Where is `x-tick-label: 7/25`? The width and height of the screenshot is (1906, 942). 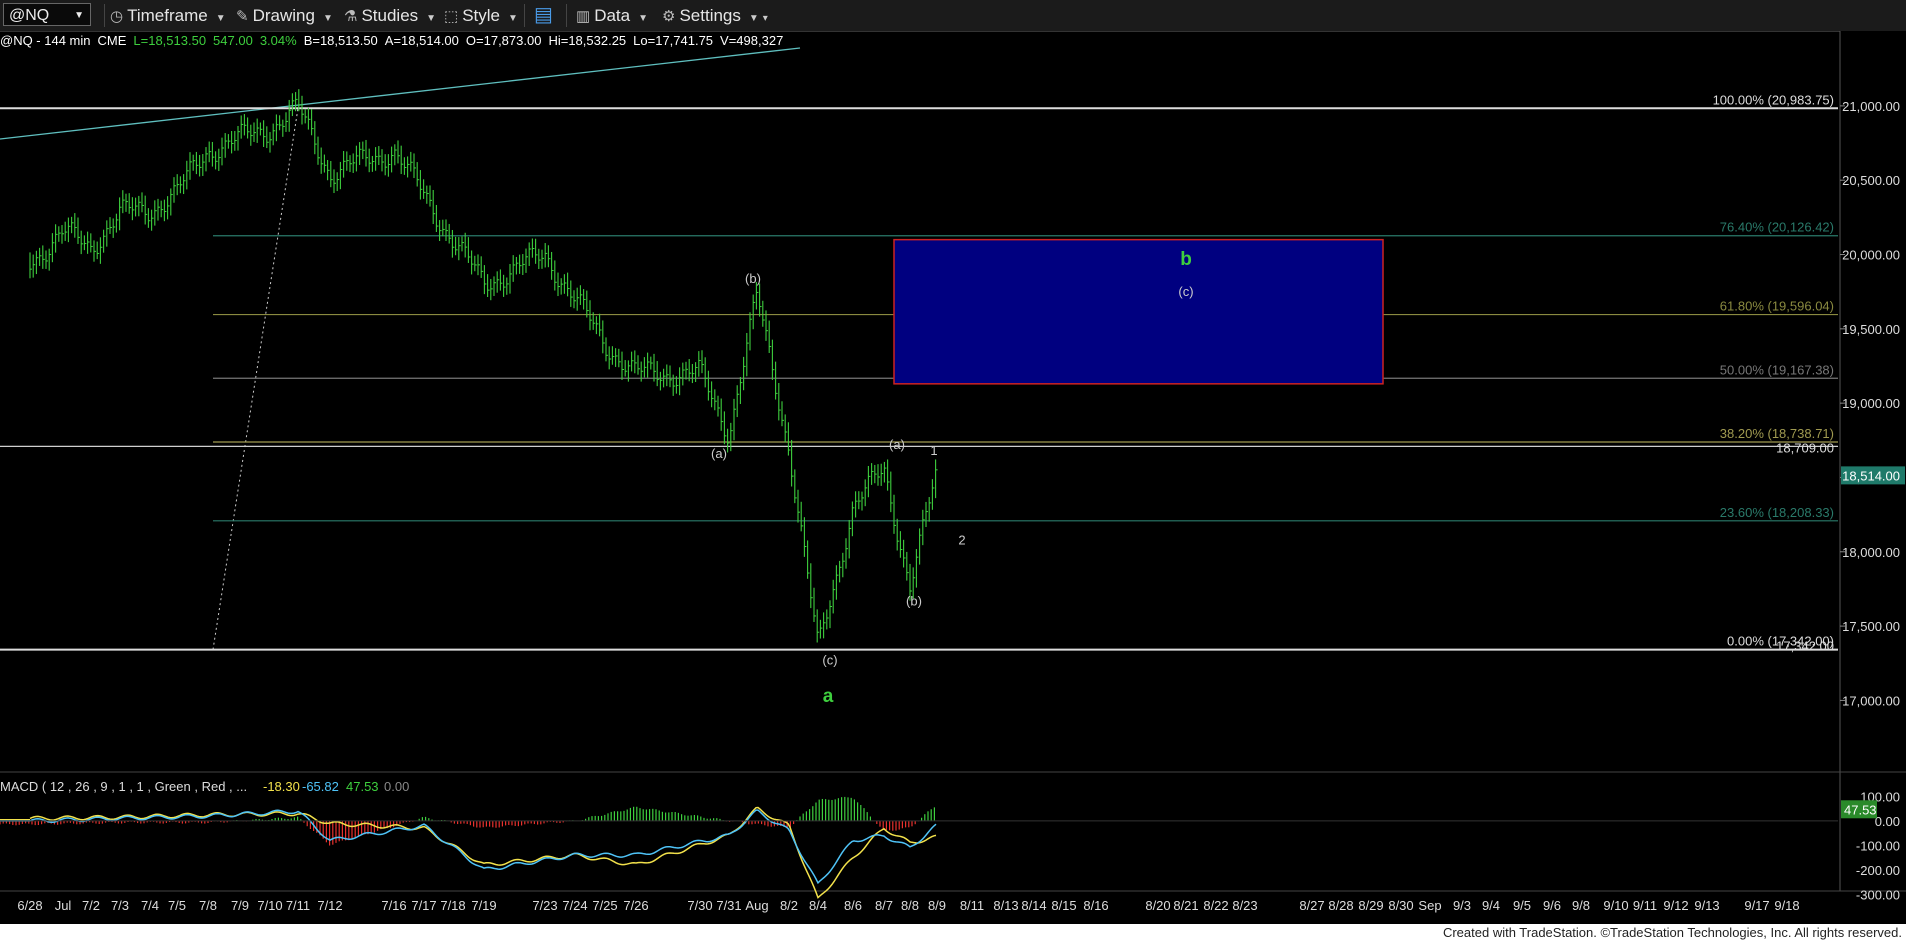
x-tick-label: 7/25 is located at coordinates (604, 905).